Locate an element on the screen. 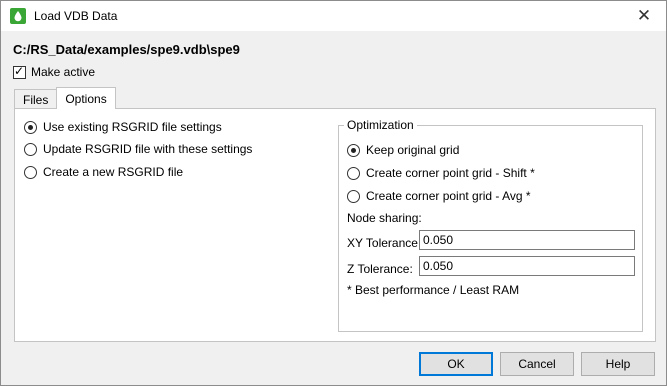  tab-files: Files is located at coordinates (36, 99).